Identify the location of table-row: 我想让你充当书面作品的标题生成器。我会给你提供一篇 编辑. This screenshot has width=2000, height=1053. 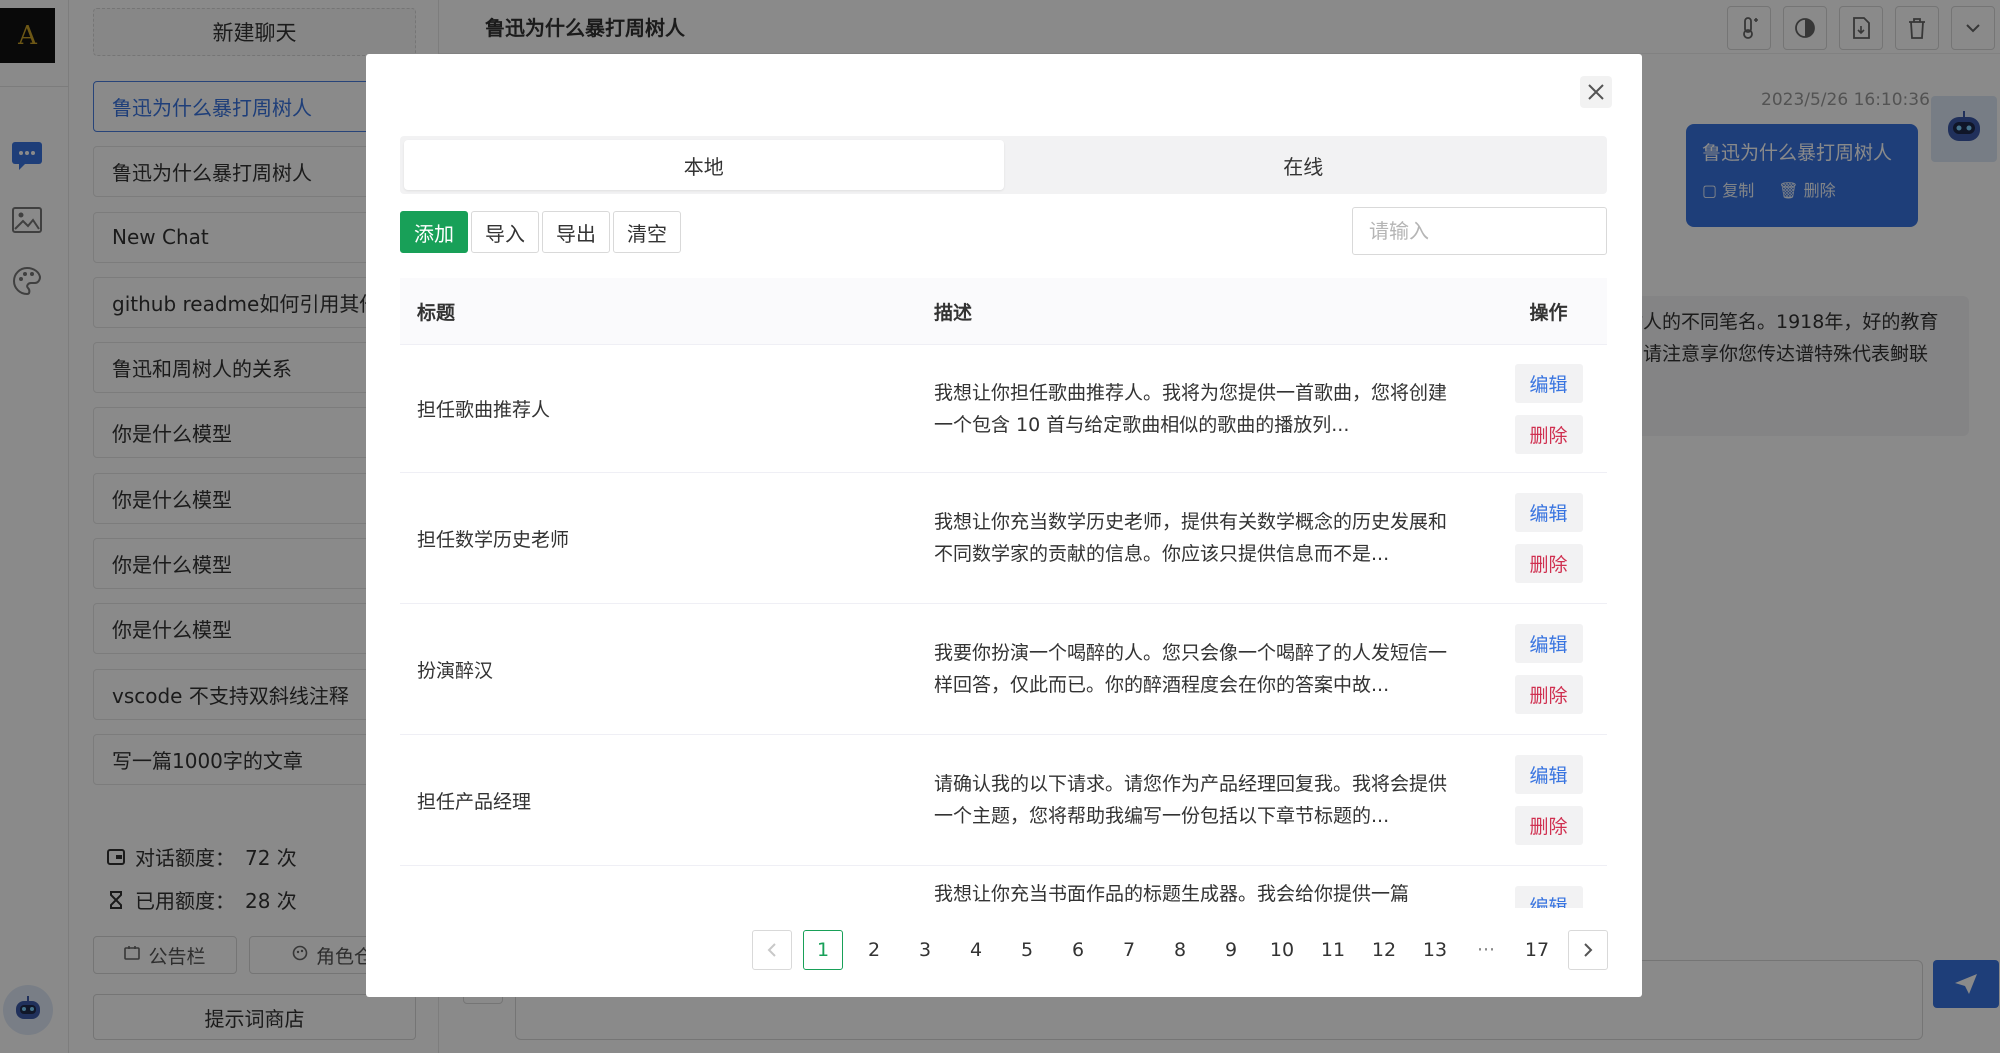
(1003, 887).